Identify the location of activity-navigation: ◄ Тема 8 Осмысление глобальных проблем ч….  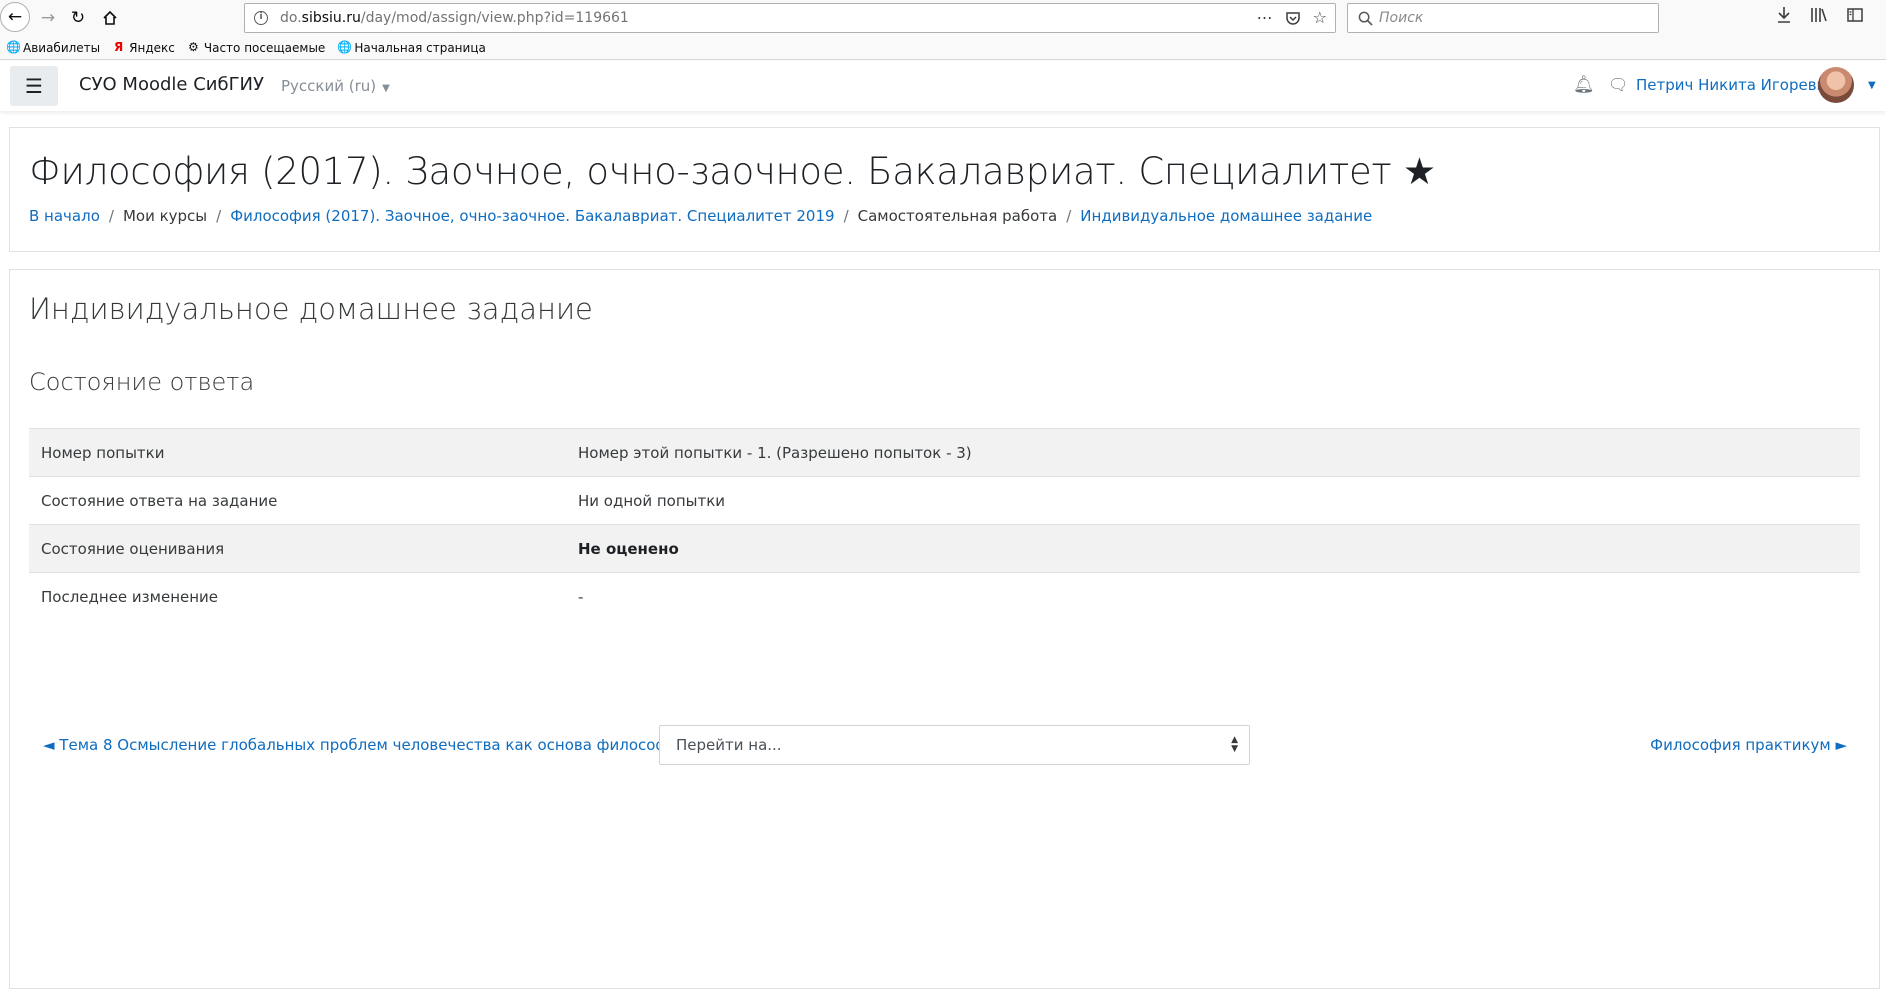
(944, 745).